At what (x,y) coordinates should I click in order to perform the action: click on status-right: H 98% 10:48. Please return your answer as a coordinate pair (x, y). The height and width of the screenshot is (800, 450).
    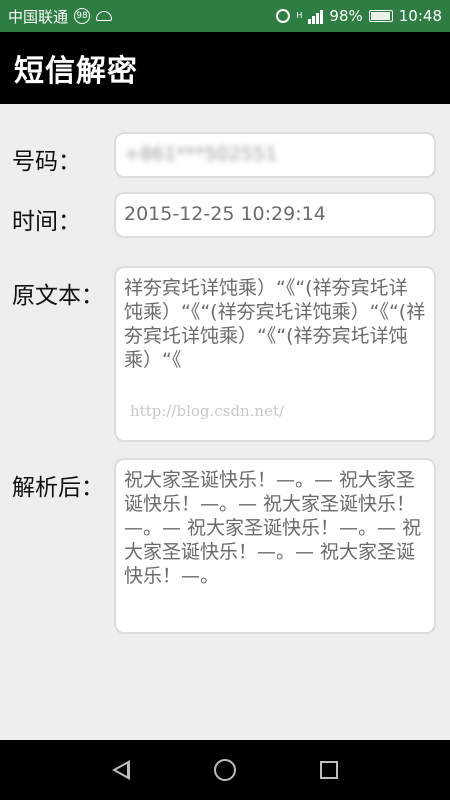
    Looking at the image, I should click on (359, 16).